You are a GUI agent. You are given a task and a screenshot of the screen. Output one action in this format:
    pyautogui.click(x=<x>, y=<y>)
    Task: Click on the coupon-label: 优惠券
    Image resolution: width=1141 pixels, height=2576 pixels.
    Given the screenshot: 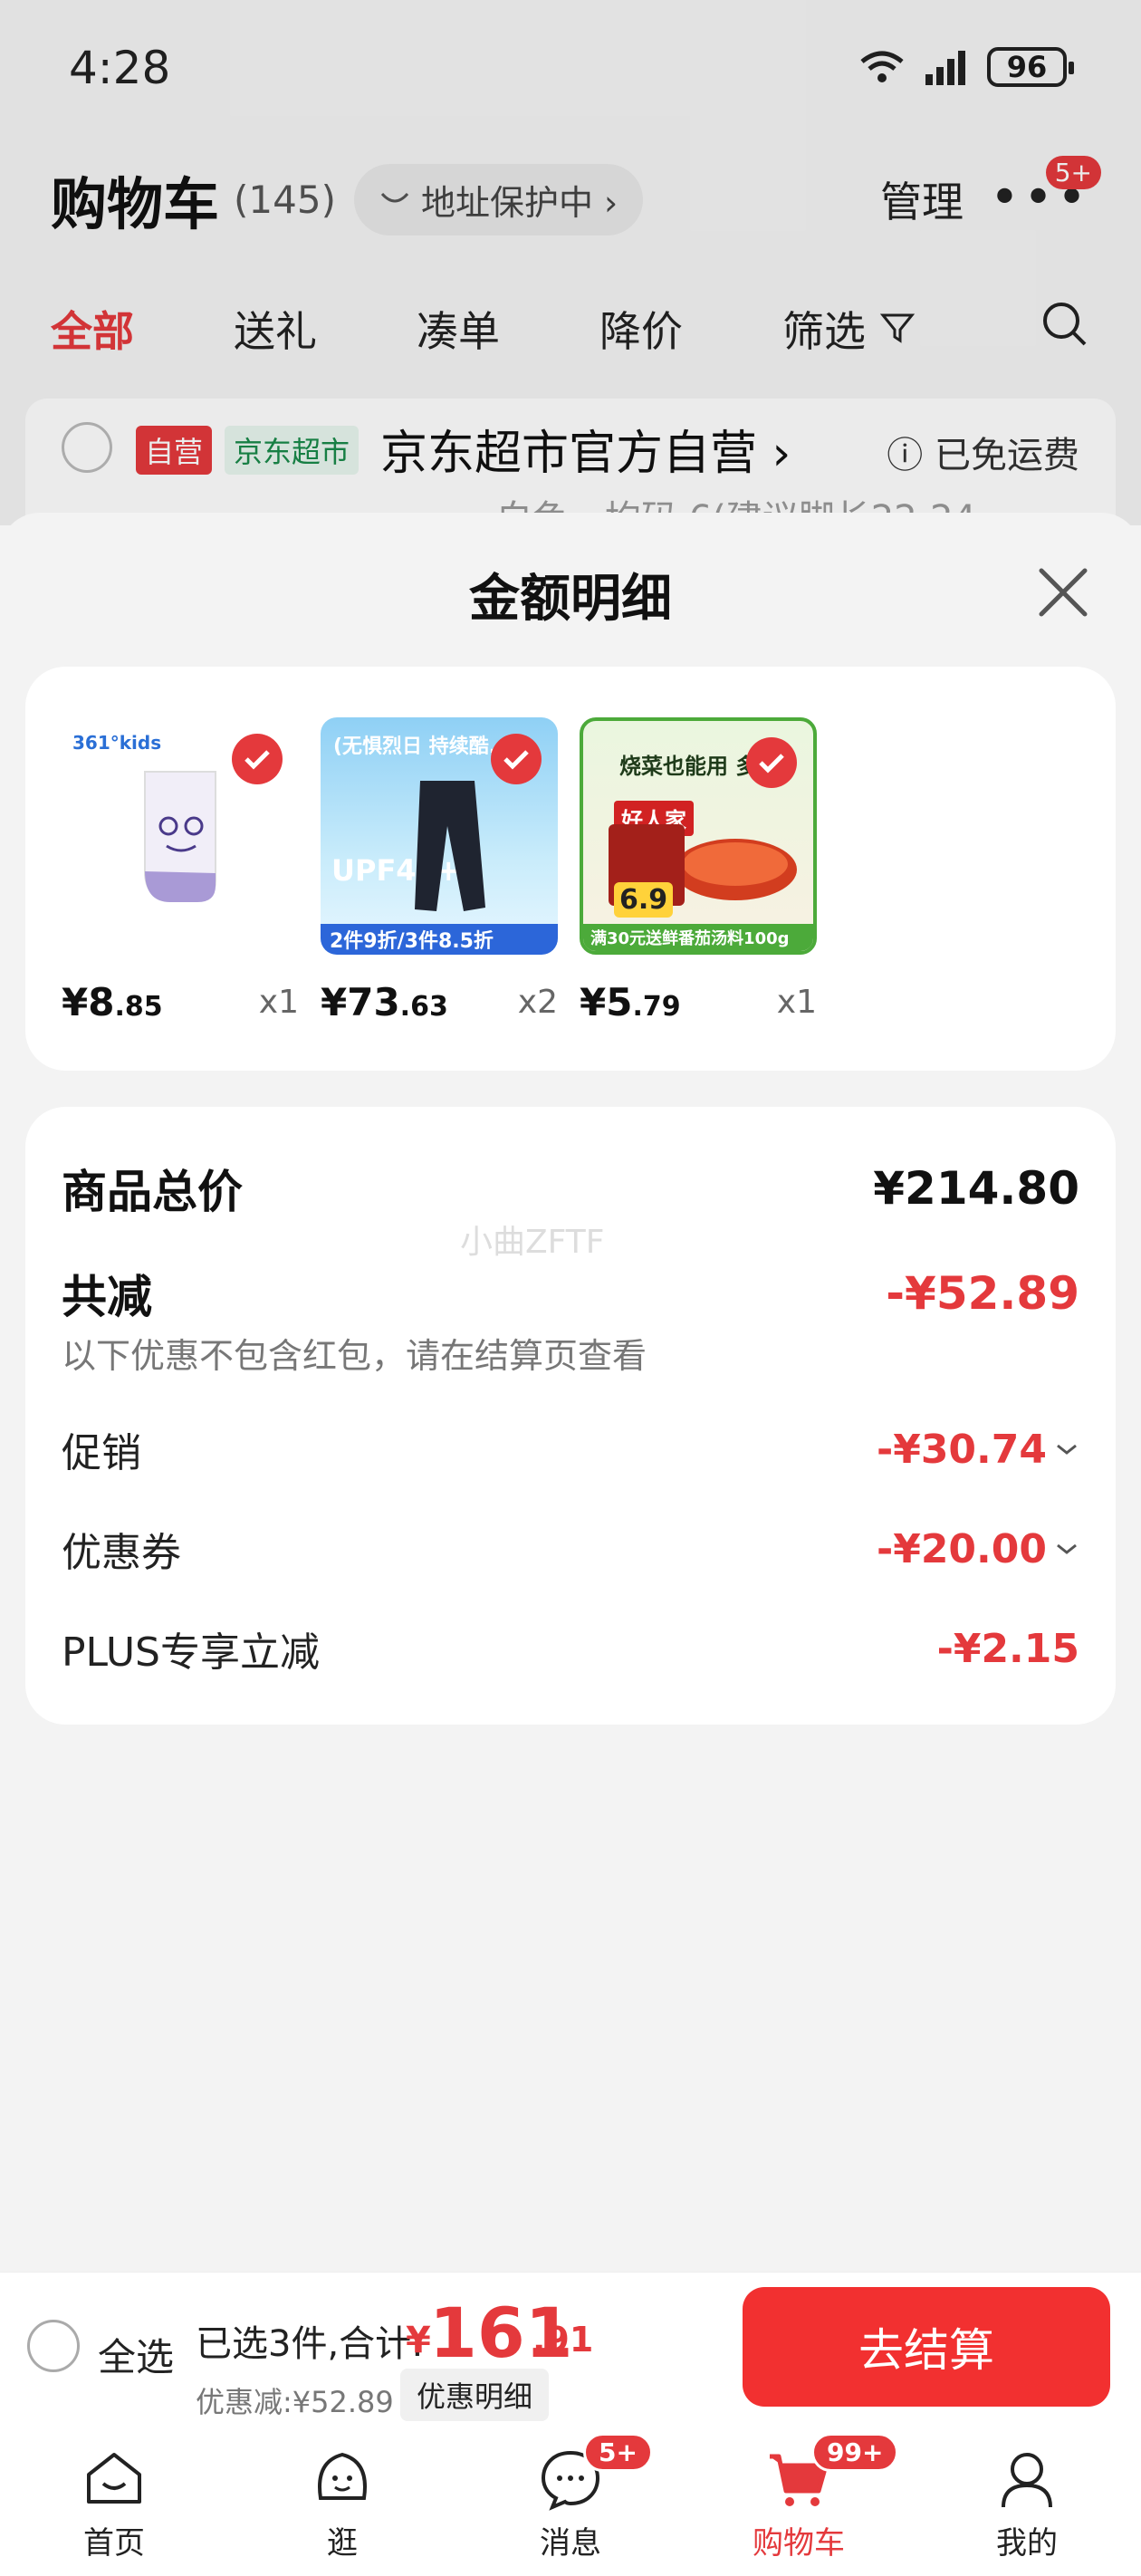 What is the action you would take?
    pyautogui.click(x=122, y=1553)
    